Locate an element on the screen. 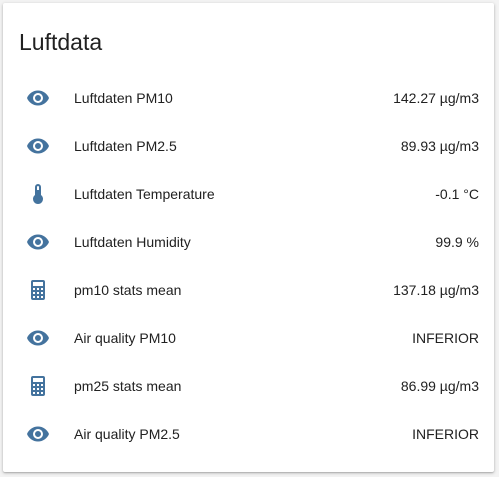 The width and height of the screenshot is (499, 477). entity-name: Luftdaten PM10 is located at coordinates (123, 98).